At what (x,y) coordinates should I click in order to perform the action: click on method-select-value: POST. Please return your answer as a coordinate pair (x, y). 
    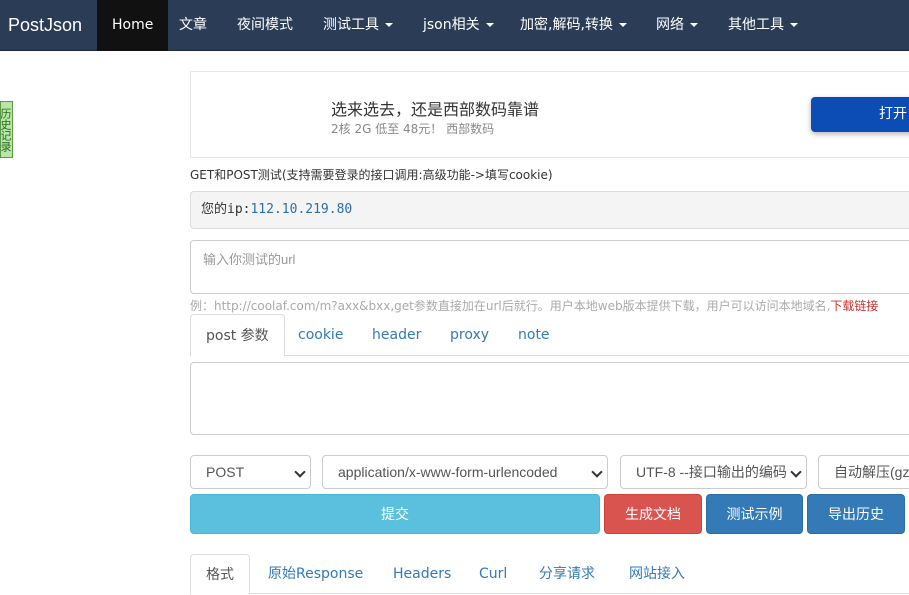
    Looking at the image, I should click on (225, 472).